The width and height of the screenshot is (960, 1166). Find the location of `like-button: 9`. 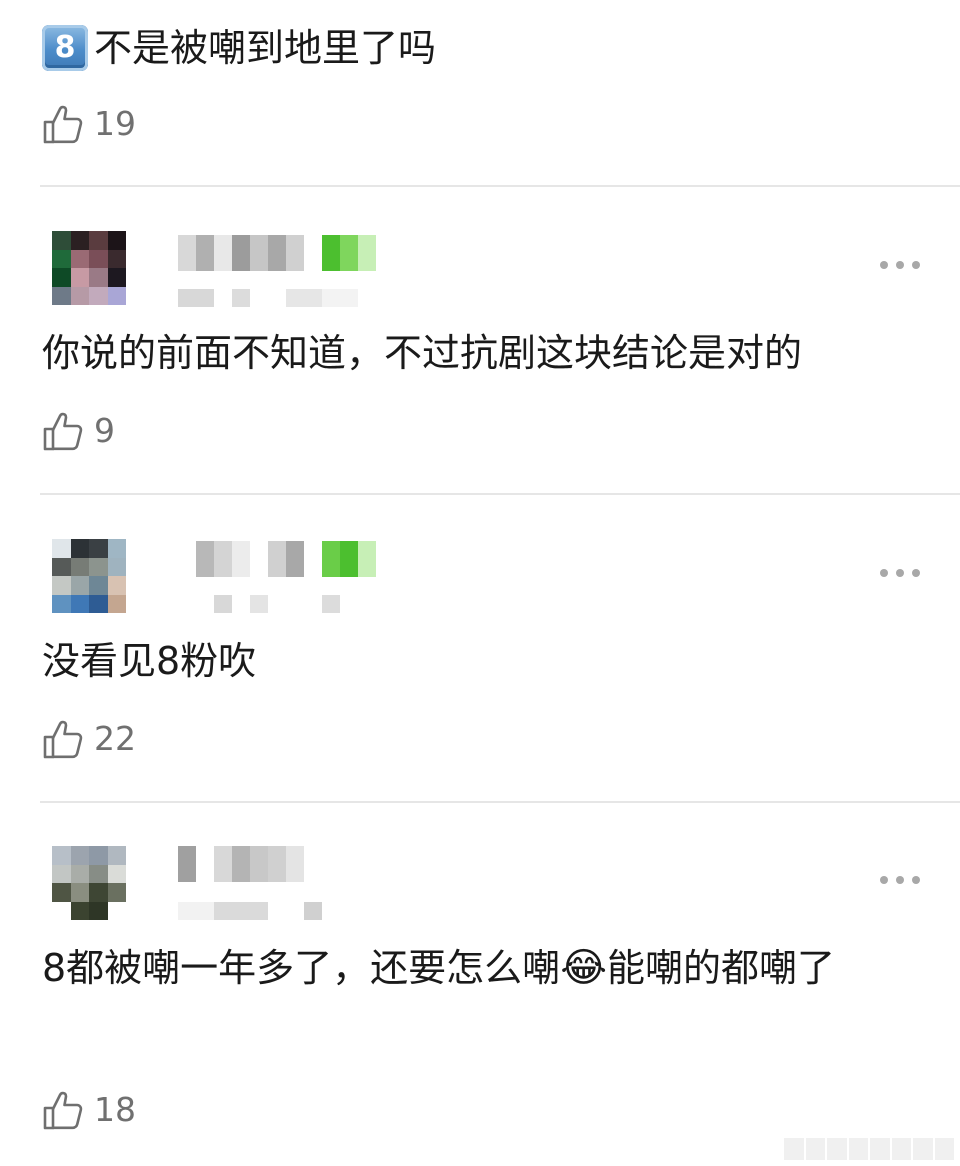

like-button: 9 is located at coordinates (78, 431).